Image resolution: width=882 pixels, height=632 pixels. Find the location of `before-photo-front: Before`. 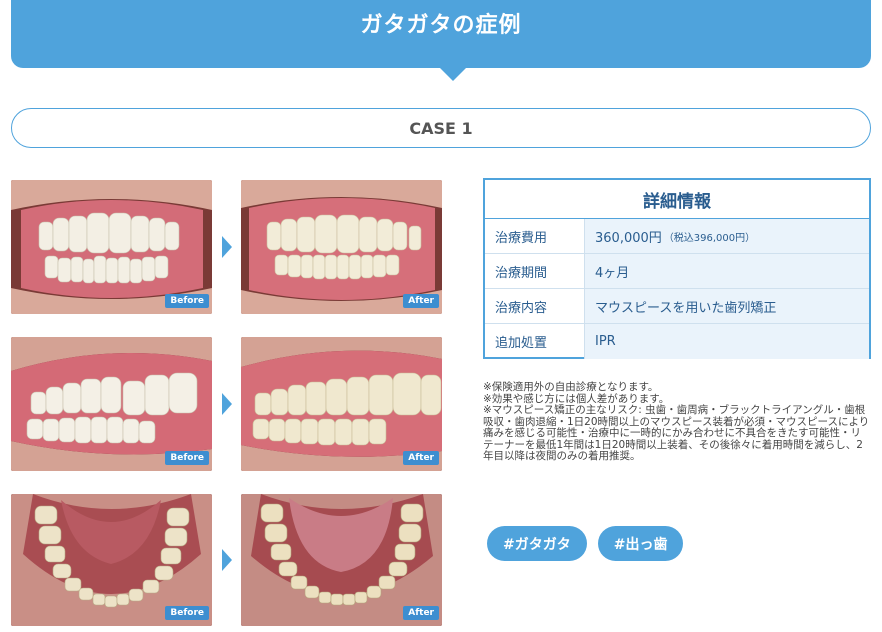

before-photo-front: Before is located at coordinates (111, 247).